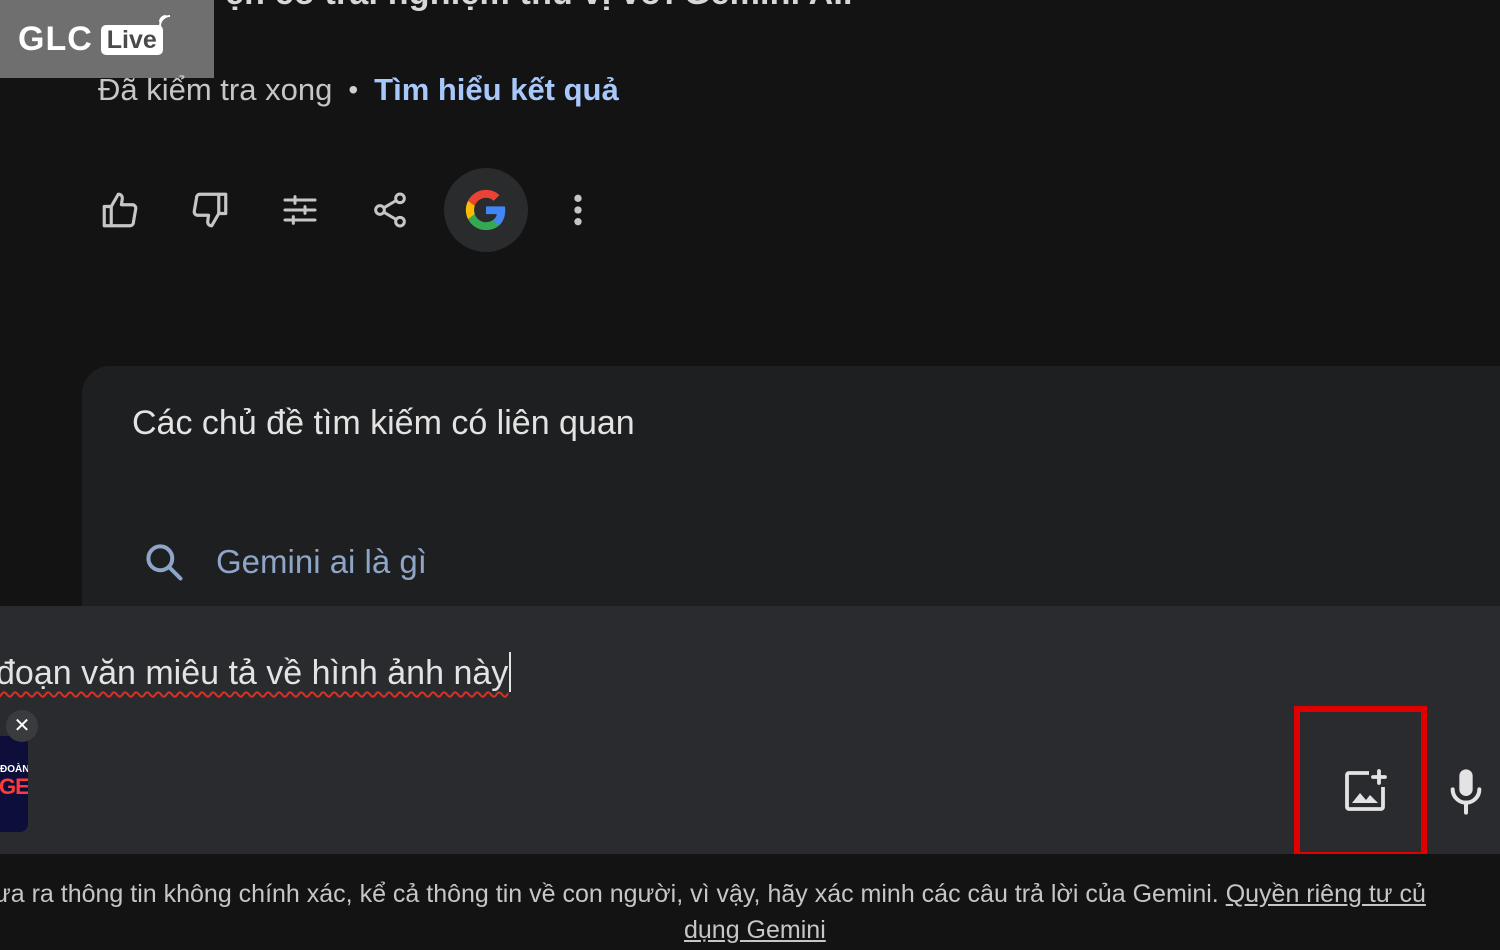 The height and width of the screenshot is (950, 1500). I want to click on thumb-down-button, so click(210, 210).